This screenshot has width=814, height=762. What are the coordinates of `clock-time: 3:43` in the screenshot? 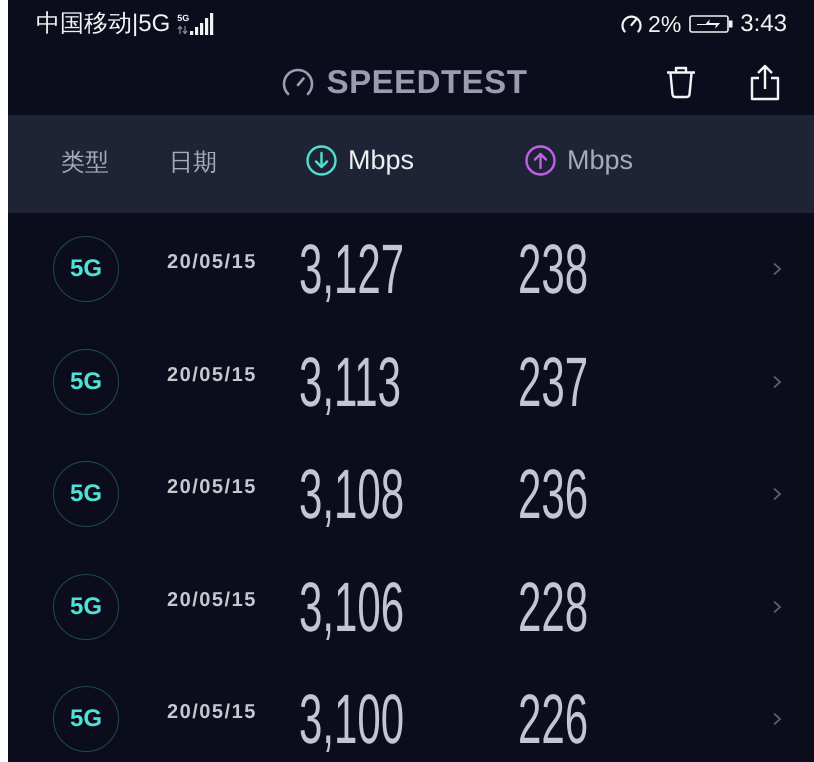 It's located at (763, 24).